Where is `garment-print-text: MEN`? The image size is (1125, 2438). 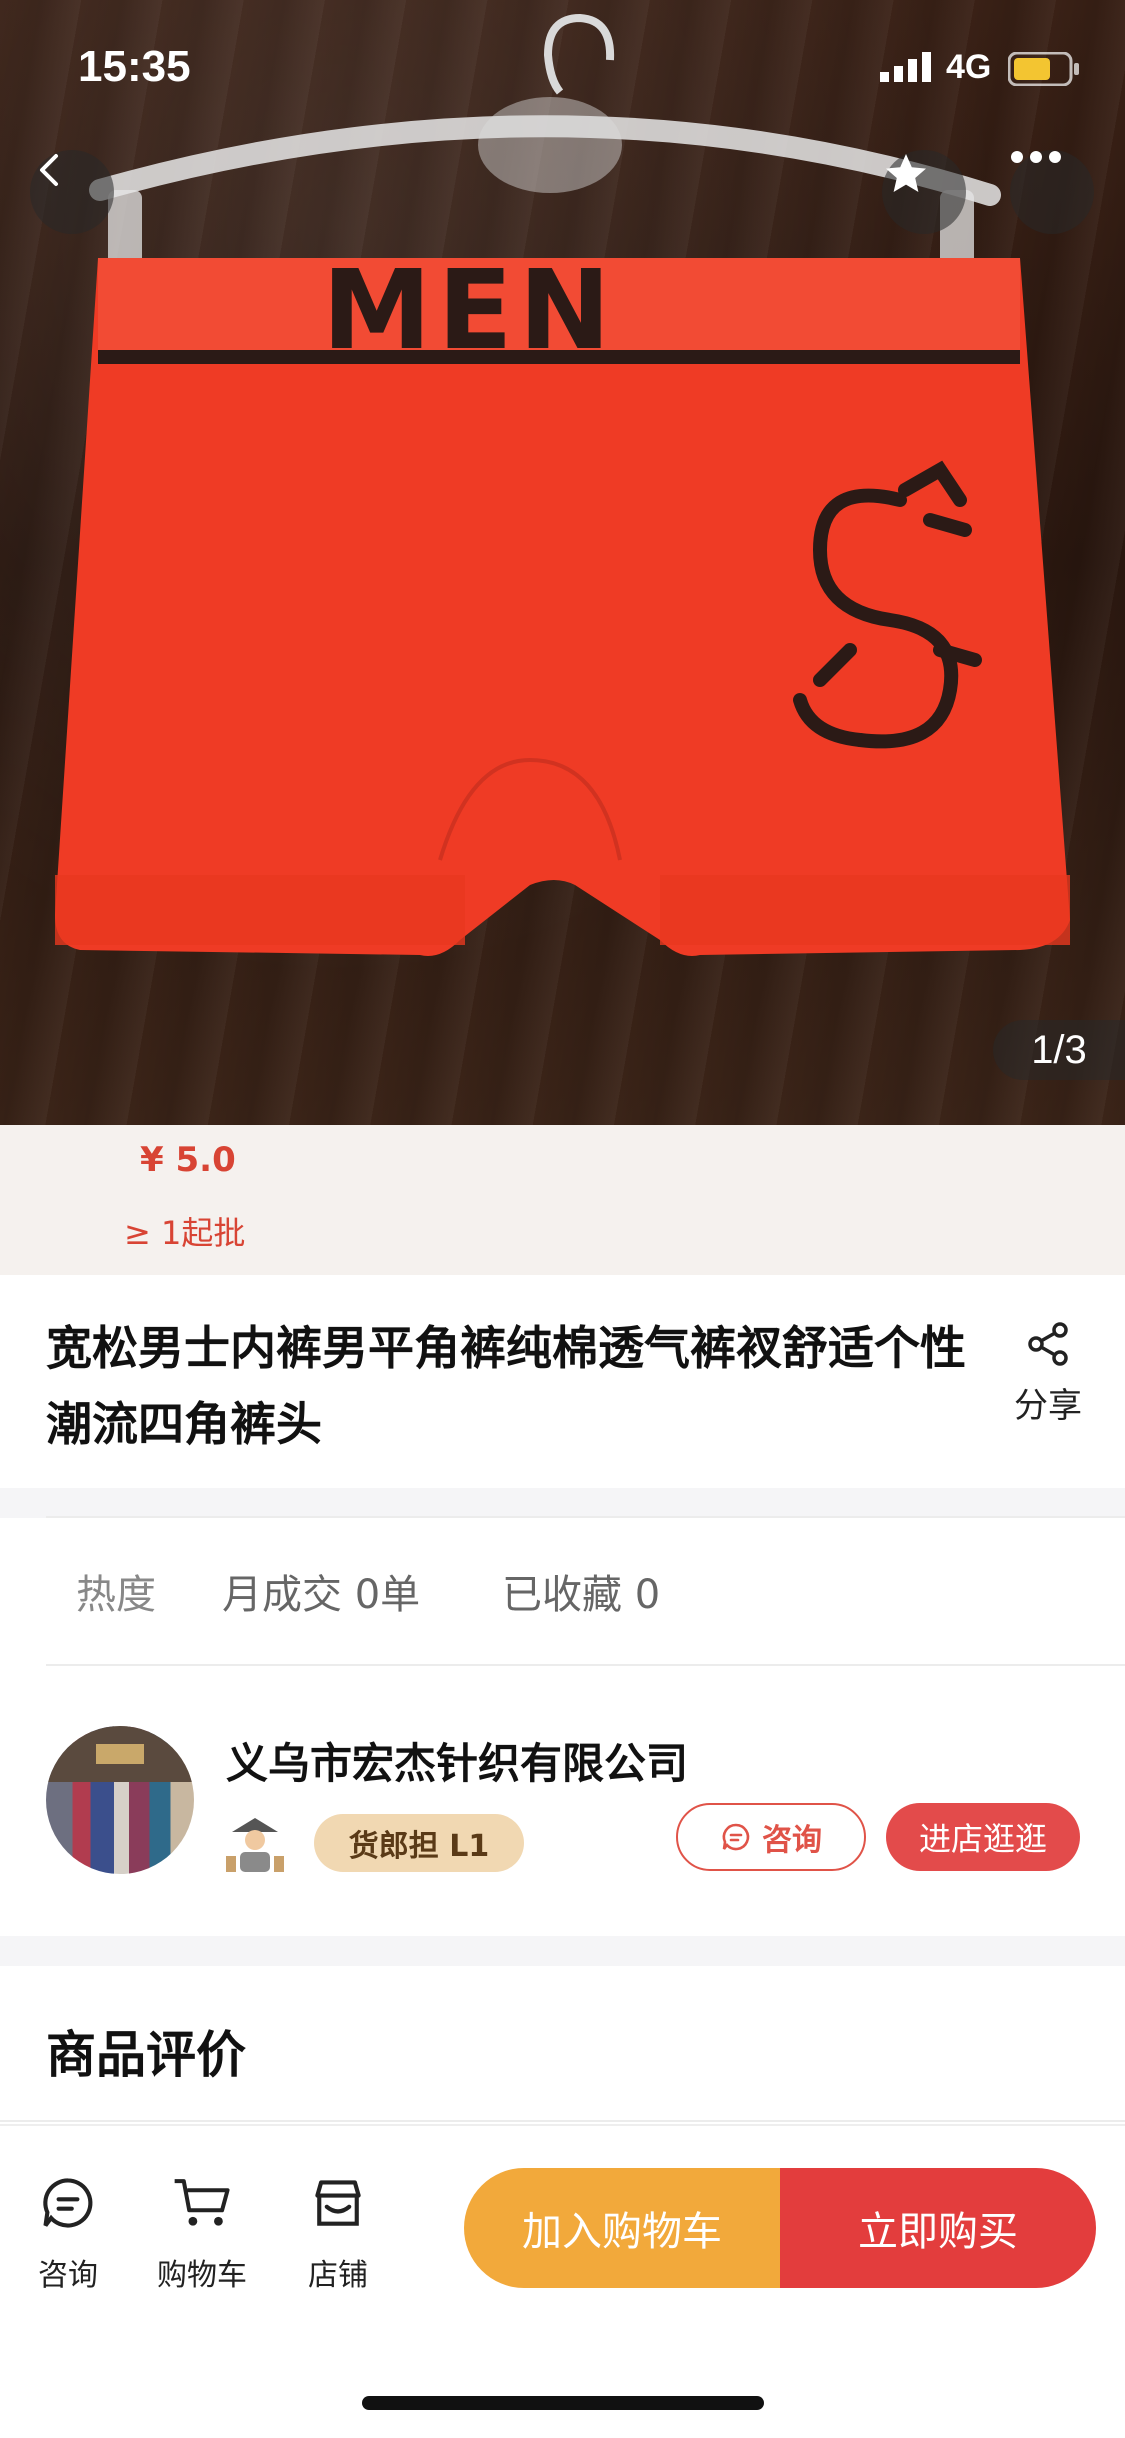
garment-print-text: MEN is located at coordinates (469, 310).